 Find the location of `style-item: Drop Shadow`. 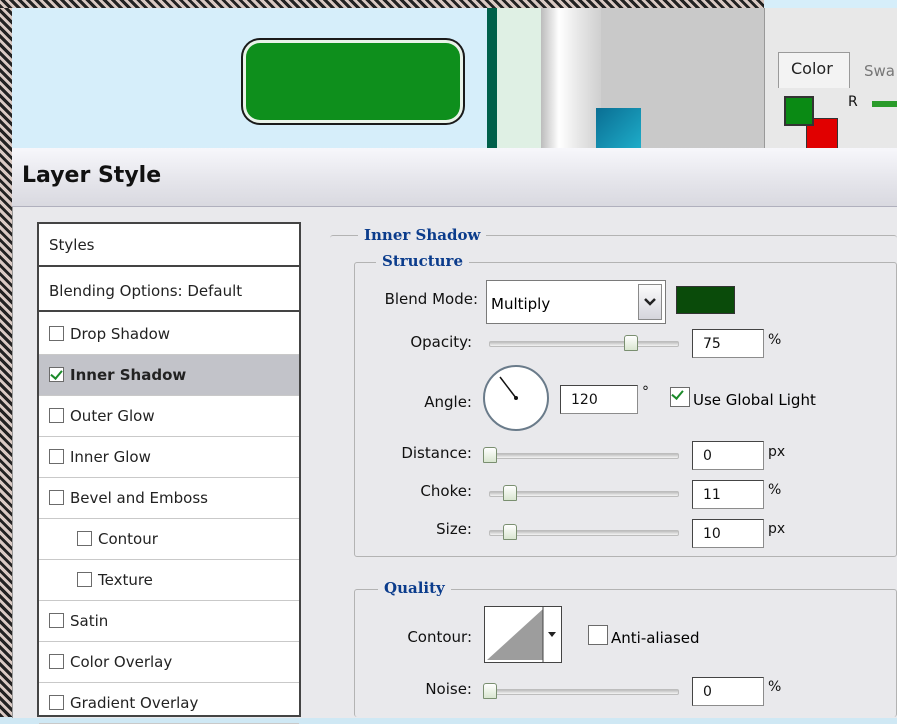

style-item: Drop Shadow is located at coordinates (169, 334).